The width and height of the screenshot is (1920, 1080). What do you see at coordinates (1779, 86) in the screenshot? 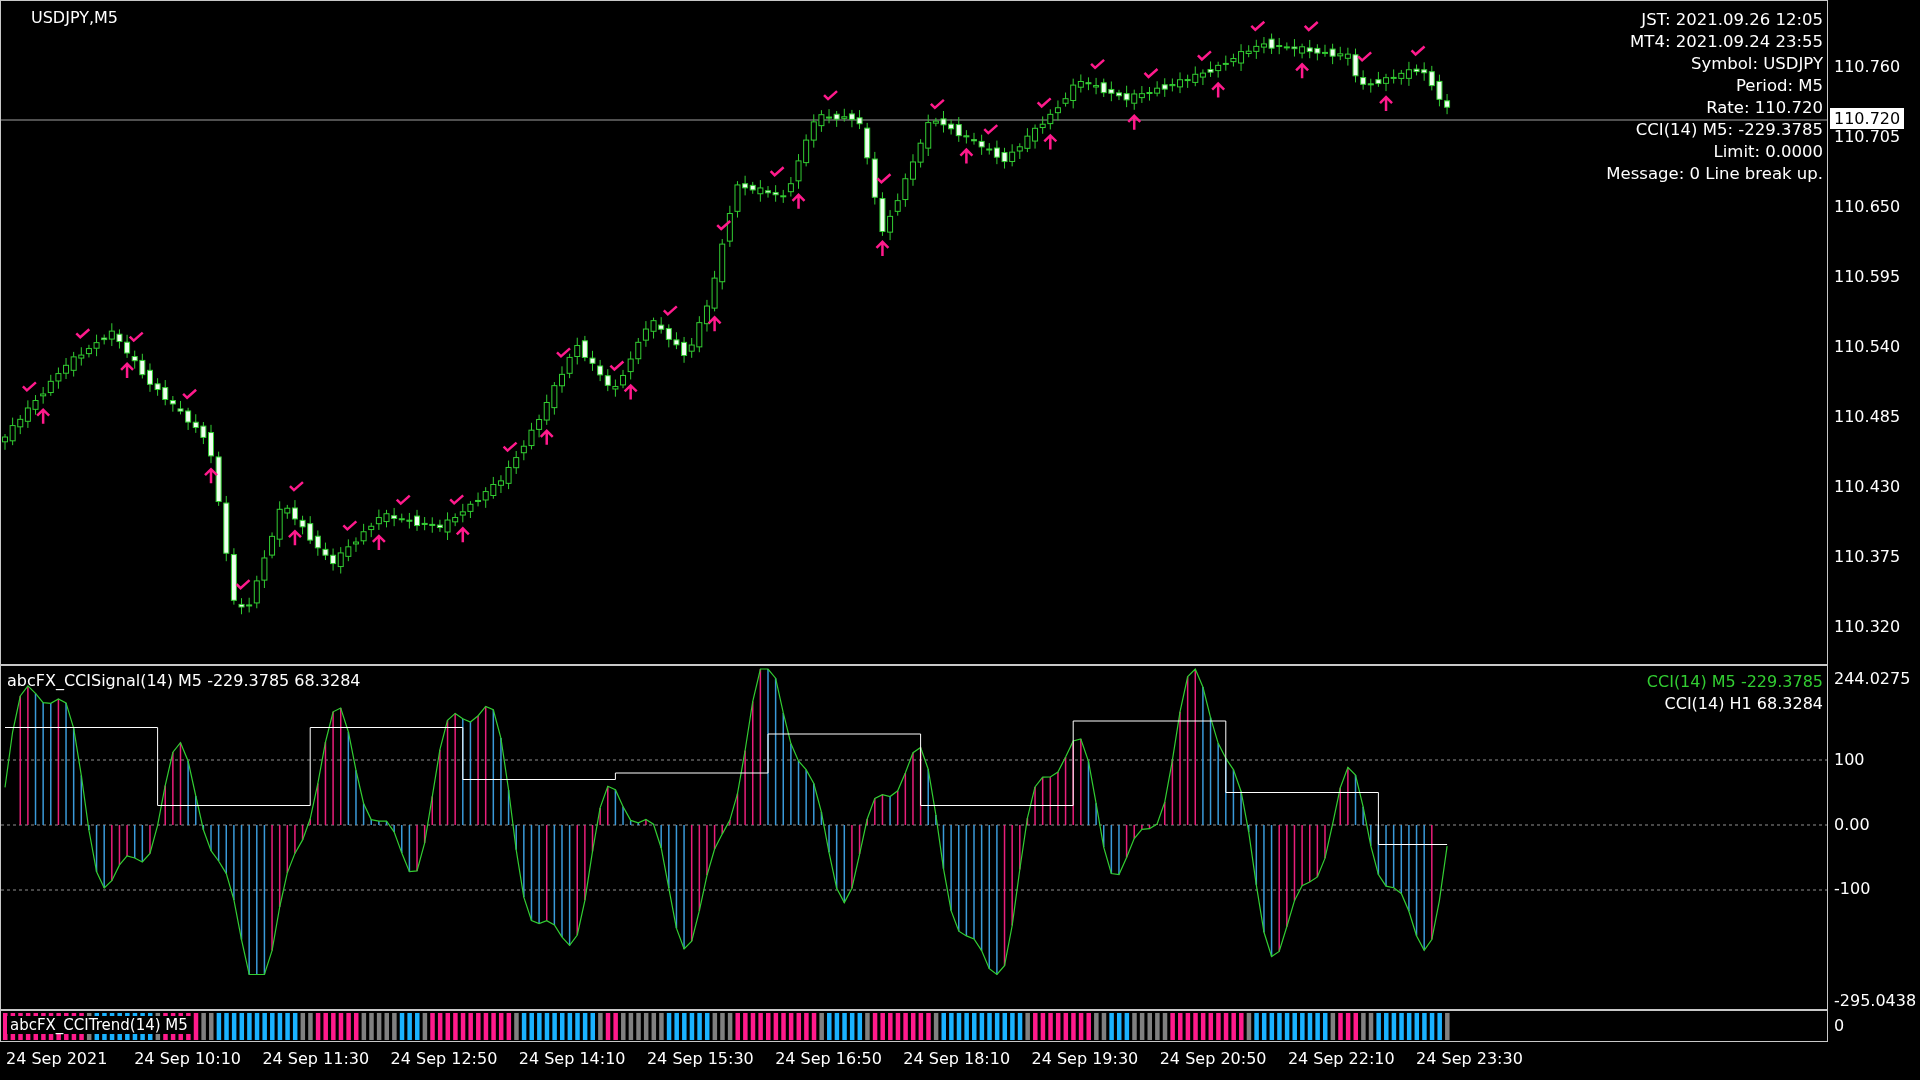
I see `info-text: Period: M5` at bounding box center [1779, 86].